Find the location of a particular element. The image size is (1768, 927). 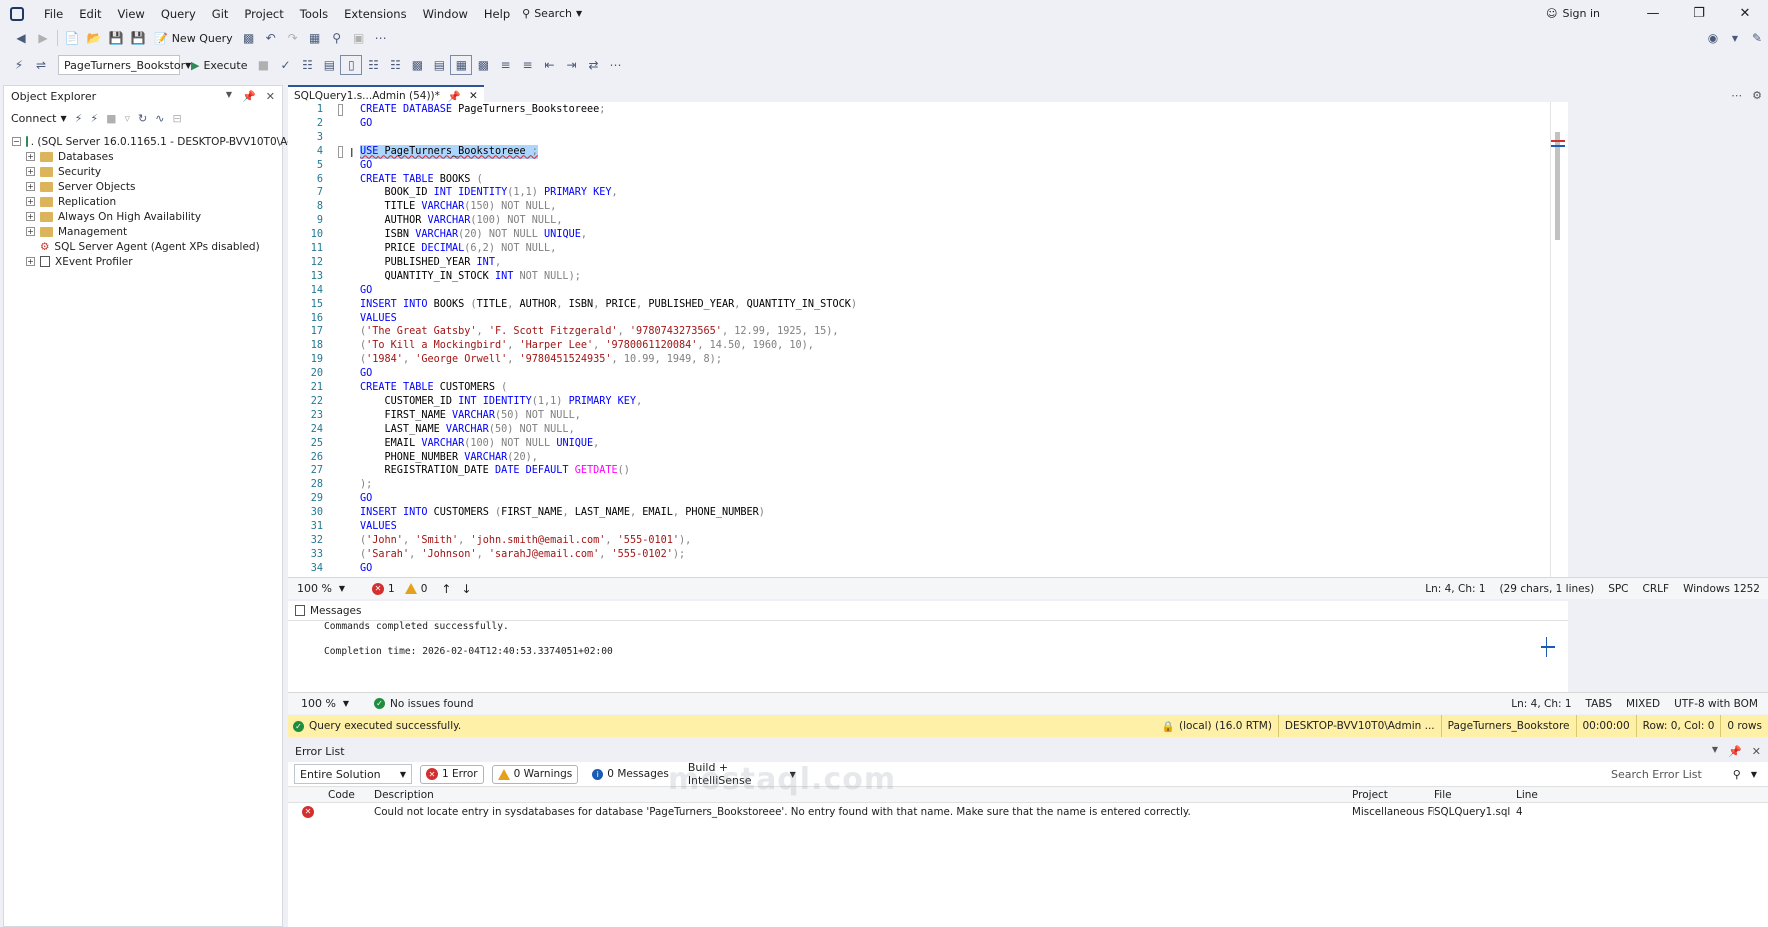

messages-scrollbar is located at coordinates (1550, 647).